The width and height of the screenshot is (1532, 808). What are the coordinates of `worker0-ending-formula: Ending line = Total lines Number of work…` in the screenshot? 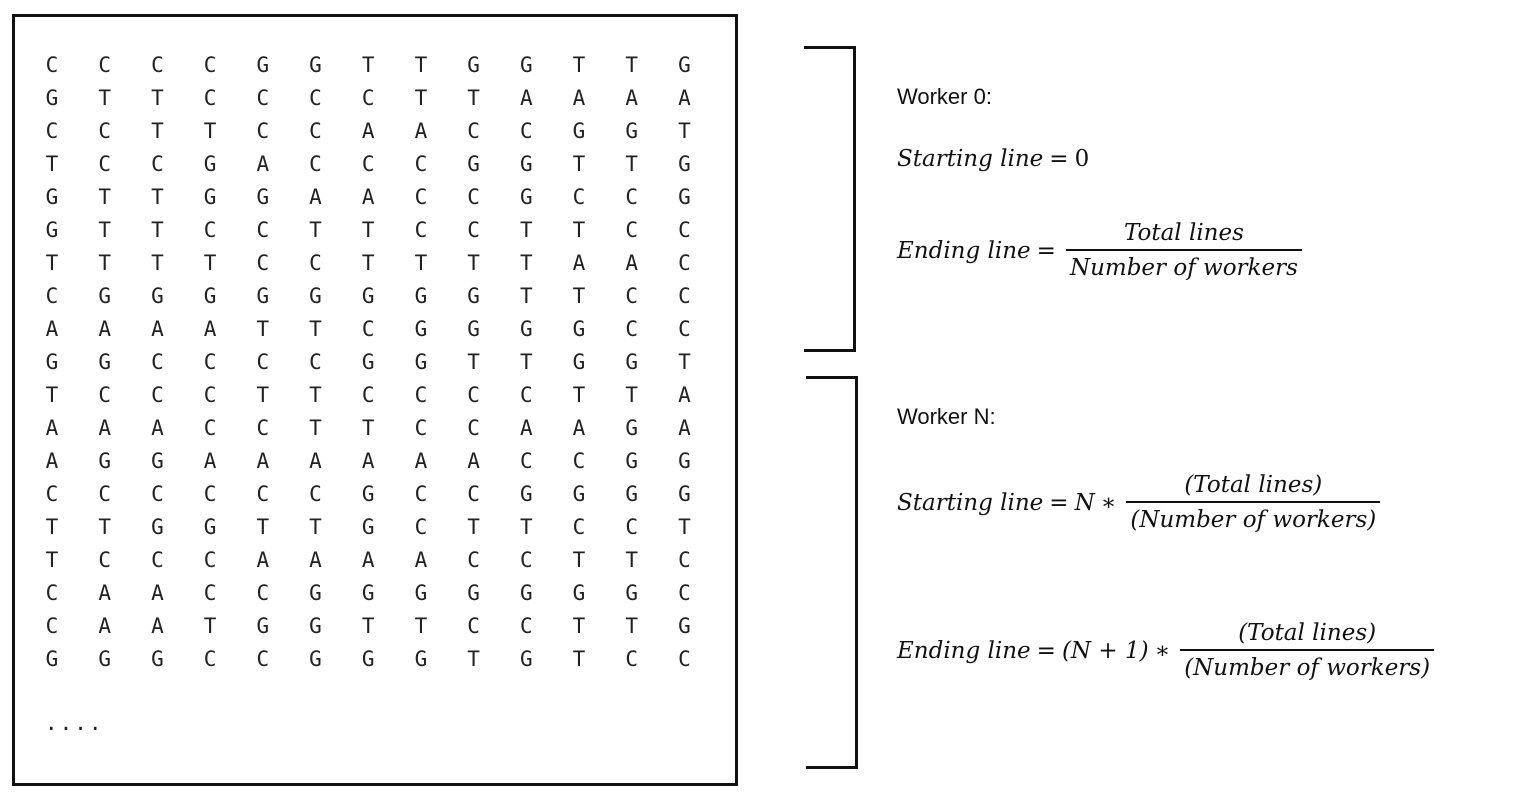 It's located at (1099, 250).